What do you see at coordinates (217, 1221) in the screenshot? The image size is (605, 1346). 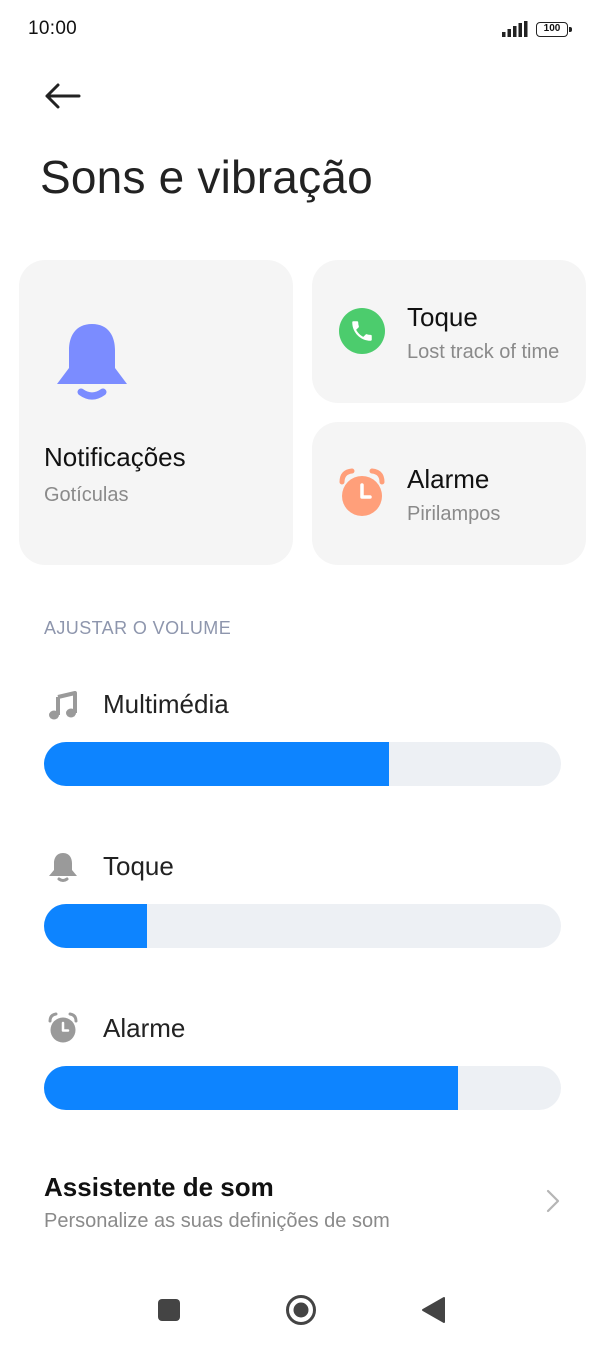 I see `sound-assistant-subtitle: Personalize as suas definições de som` at bounding box center [217, 1221].